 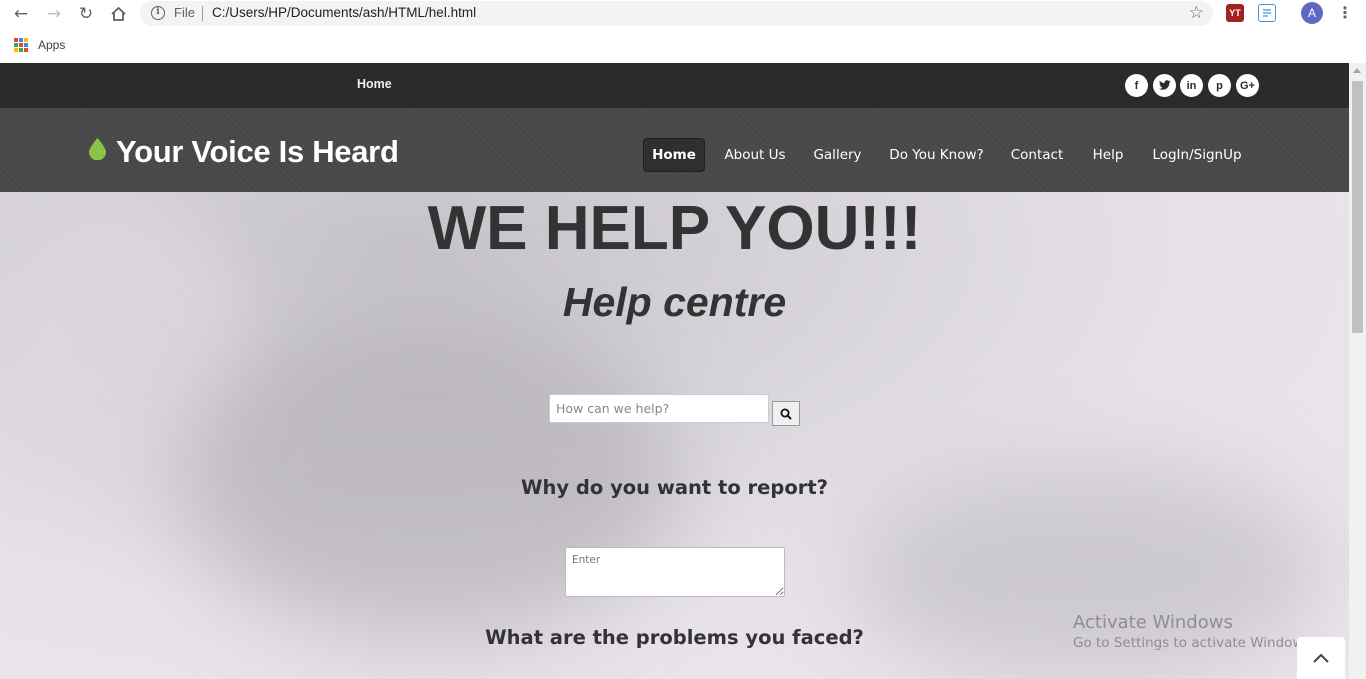 I want to click on scroll-up-arrow-icon, so click(x=1357, y=70).